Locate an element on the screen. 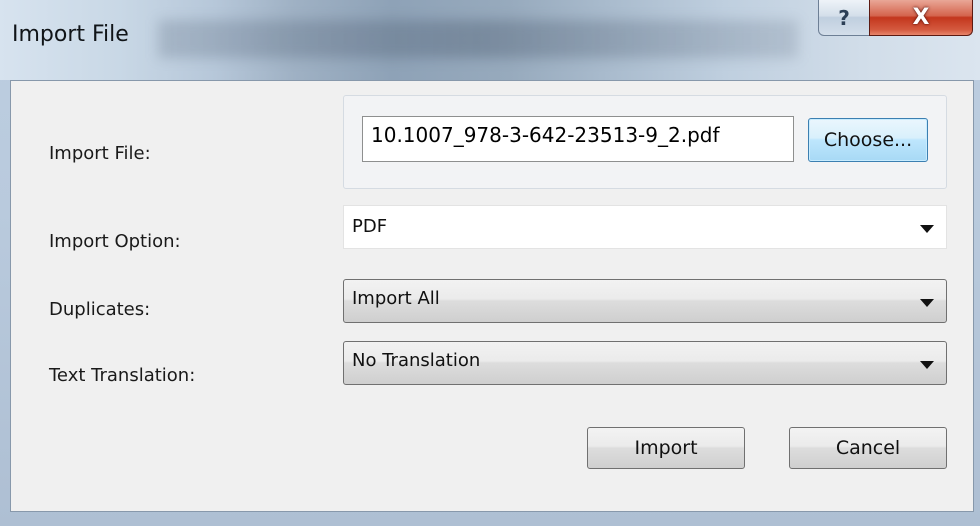 The image size is (980, 526). duplicates-value: Import All is located at coordinates (396, 298).